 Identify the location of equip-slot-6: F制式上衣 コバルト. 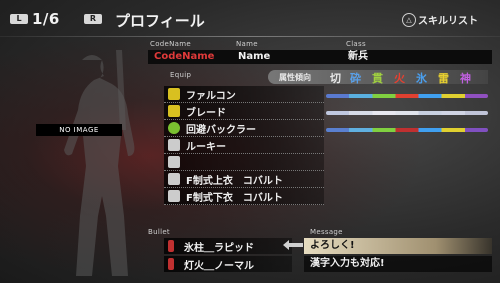
(244, 179).